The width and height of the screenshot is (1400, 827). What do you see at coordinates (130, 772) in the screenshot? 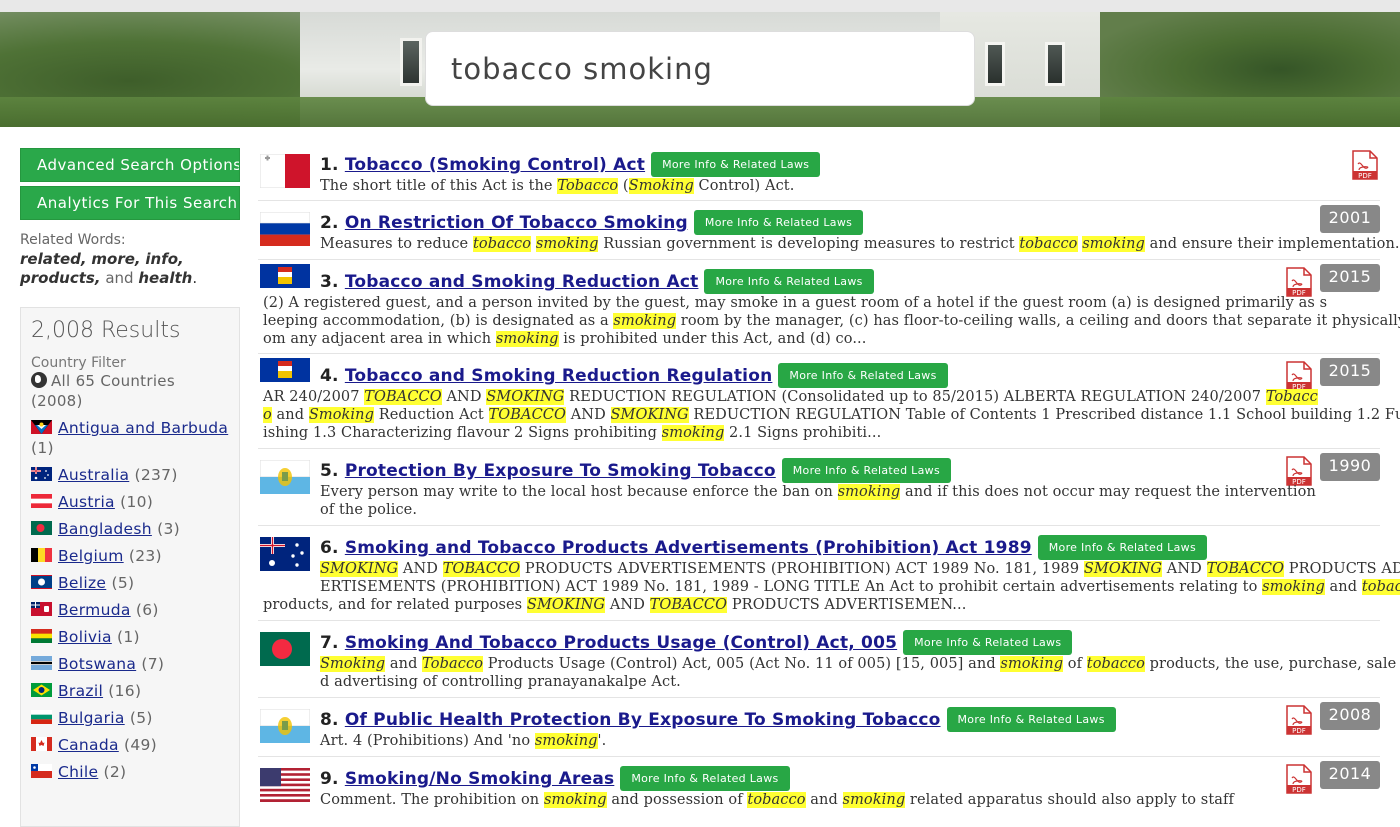
I see `country-item: Chile (2)` at bounding box center [130, 772].